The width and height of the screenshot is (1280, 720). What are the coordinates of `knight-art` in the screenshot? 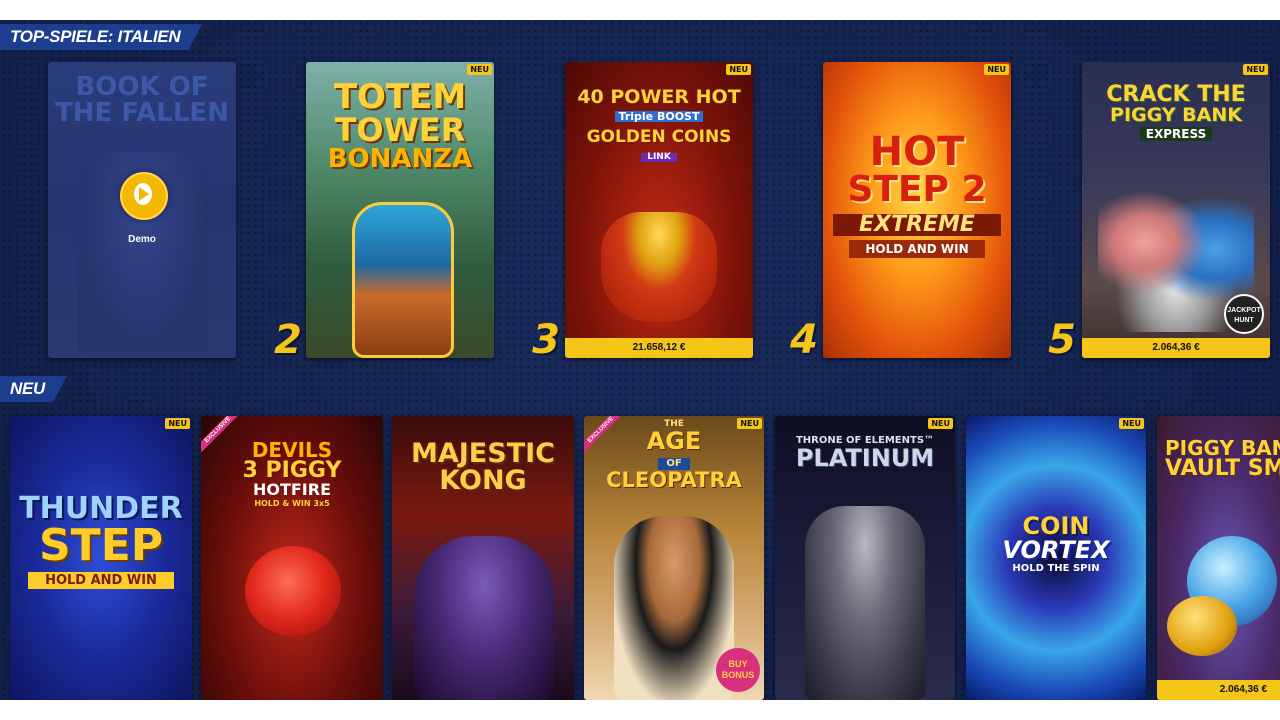 It's located at (865, 603).